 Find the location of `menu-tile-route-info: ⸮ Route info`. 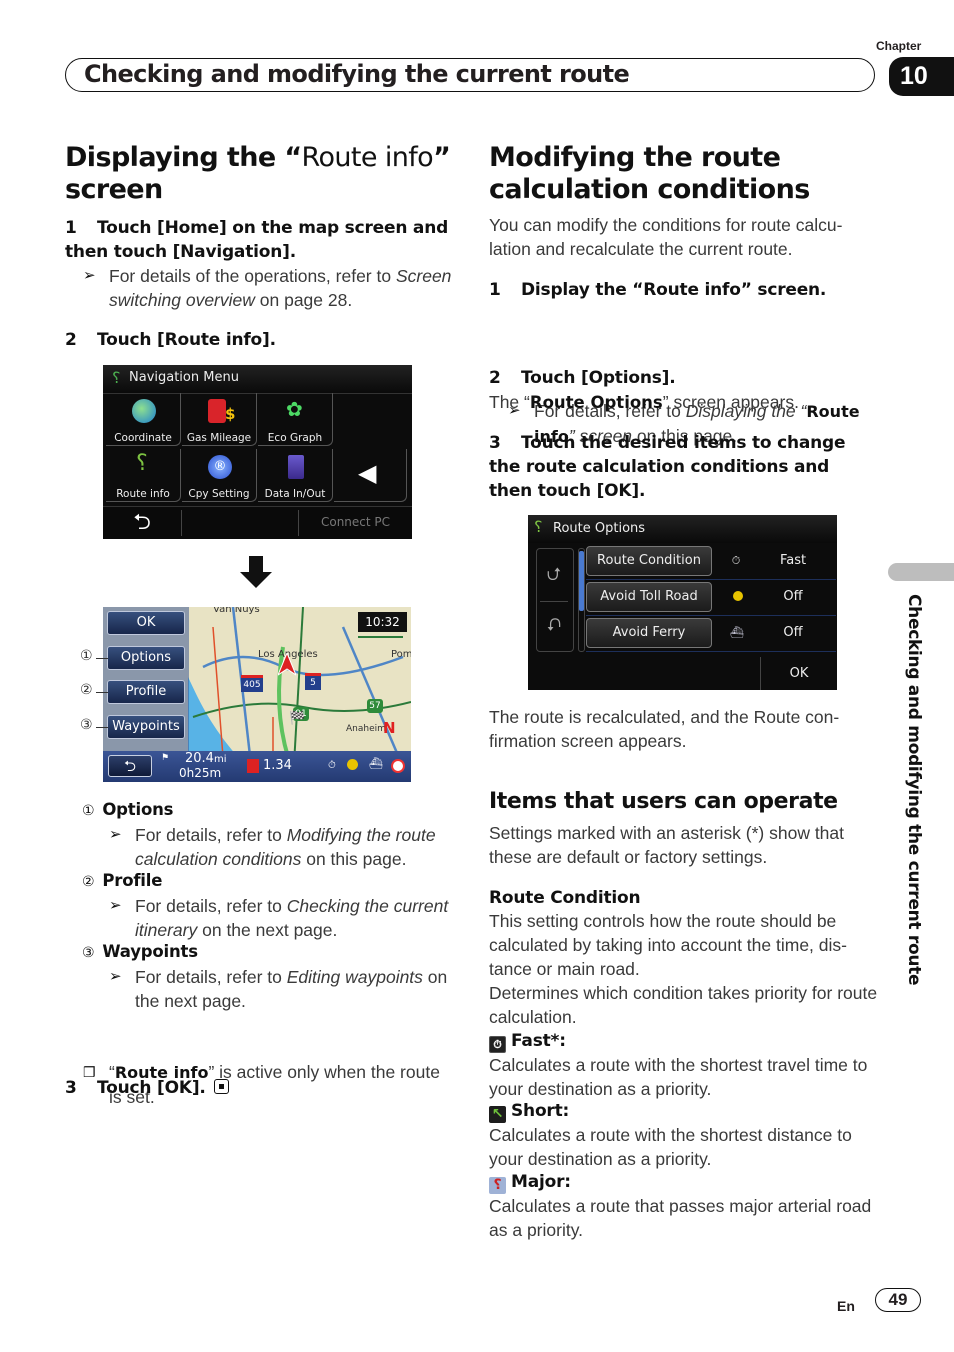

menu-tile-route-info: ⸮ Route info is located at coordinates (143, 475).